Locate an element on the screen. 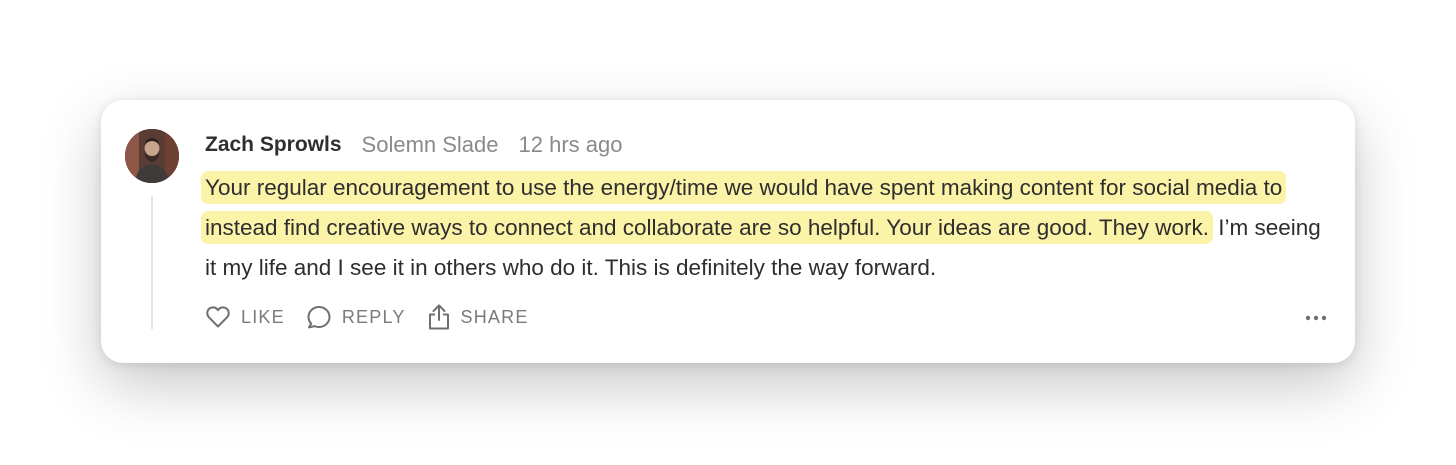 The image size is (1456, 465). comment-actions: LIKE REPLY SHARE is located at coordinates (377, 317).